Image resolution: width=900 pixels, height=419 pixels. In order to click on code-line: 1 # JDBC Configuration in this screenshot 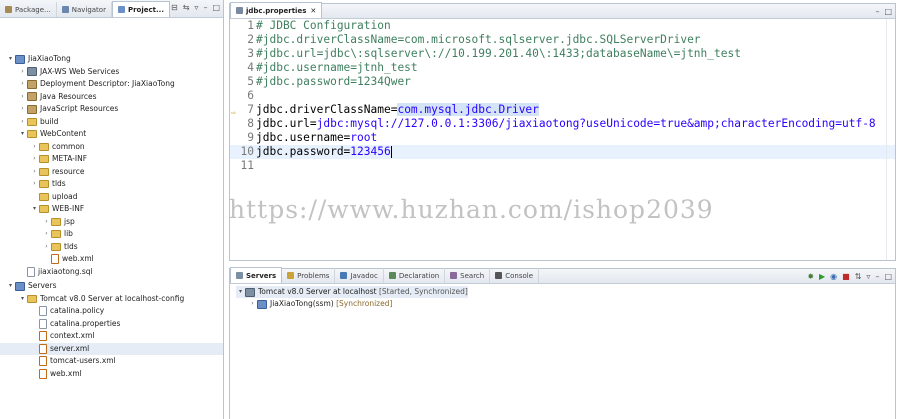, I will do `click(562, 26)`.